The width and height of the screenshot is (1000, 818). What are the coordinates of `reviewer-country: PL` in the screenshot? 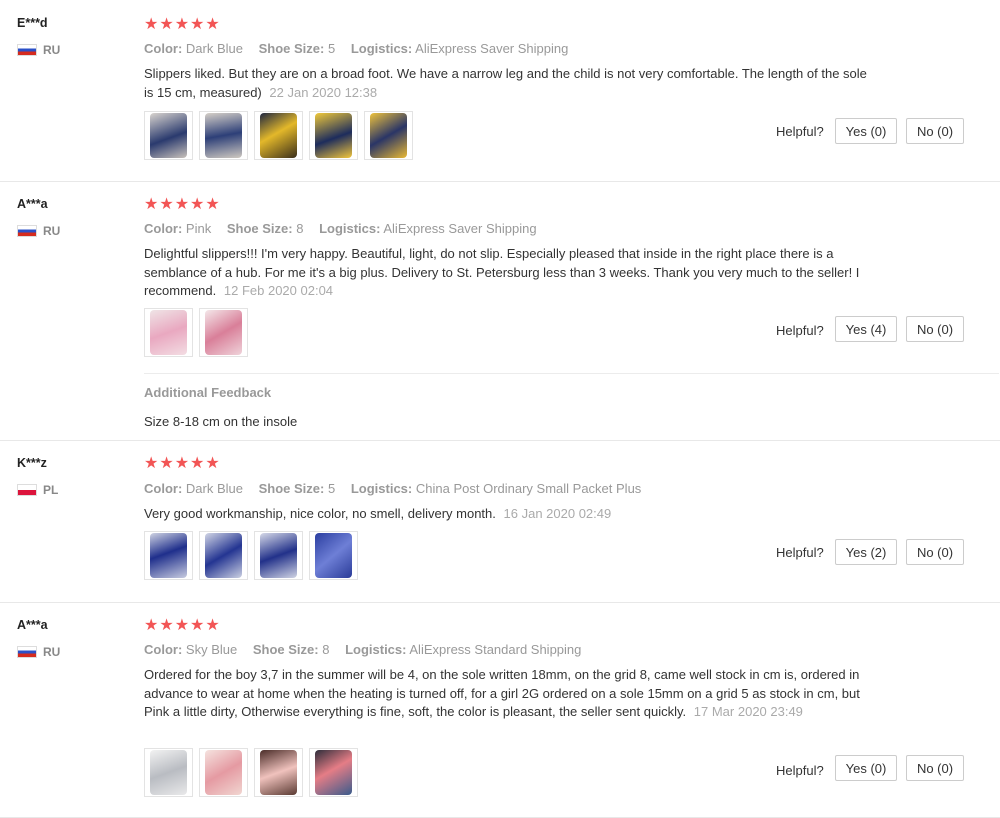 It's located at (37, 490).